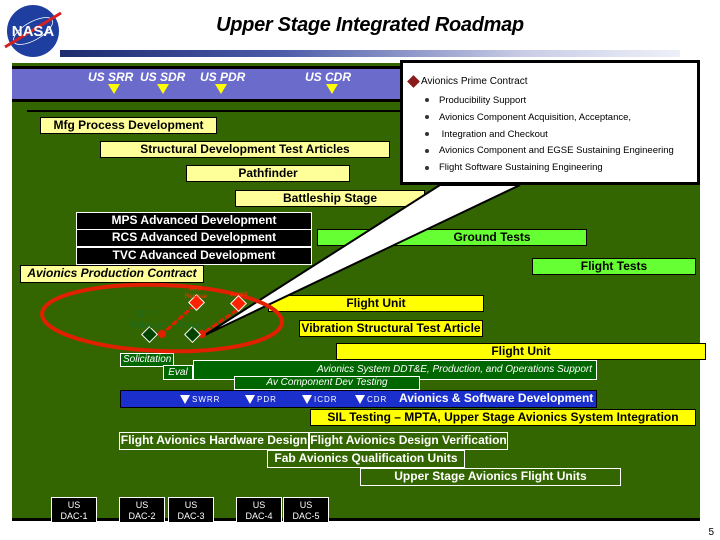 This screenshot has width=720, height=540. I want to click on callout-pointer, so click(362, 260).